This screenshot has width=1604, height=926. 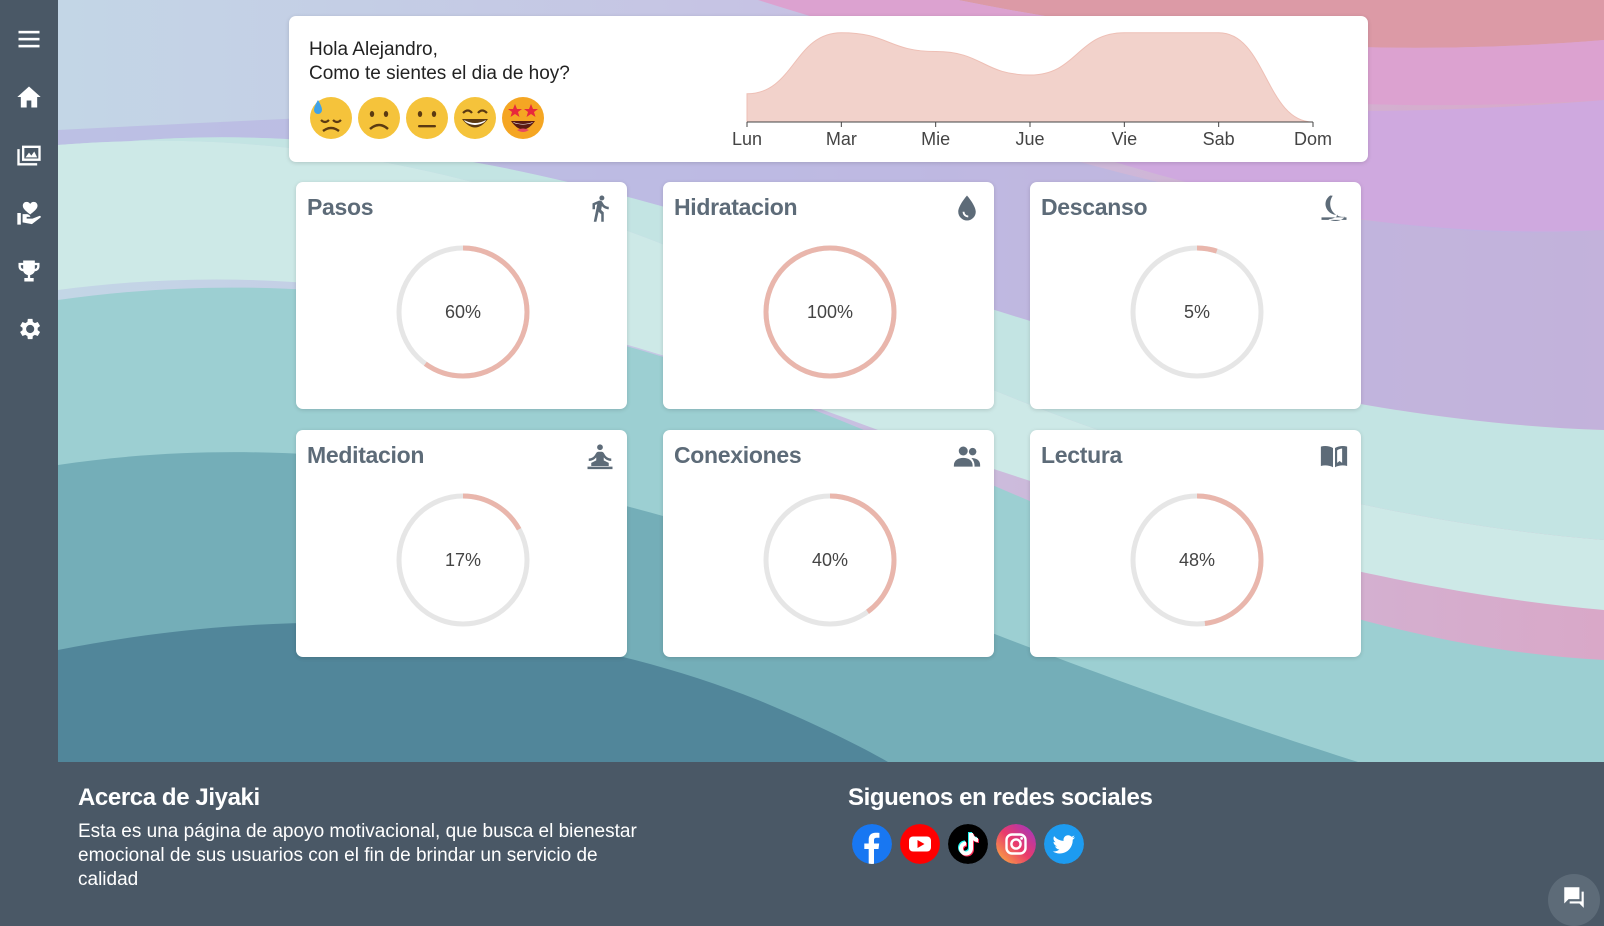 What do you see at coordinates (379, 118) in the screenshot?
I see `frowning-emoji` at bounding box center [379, 118].